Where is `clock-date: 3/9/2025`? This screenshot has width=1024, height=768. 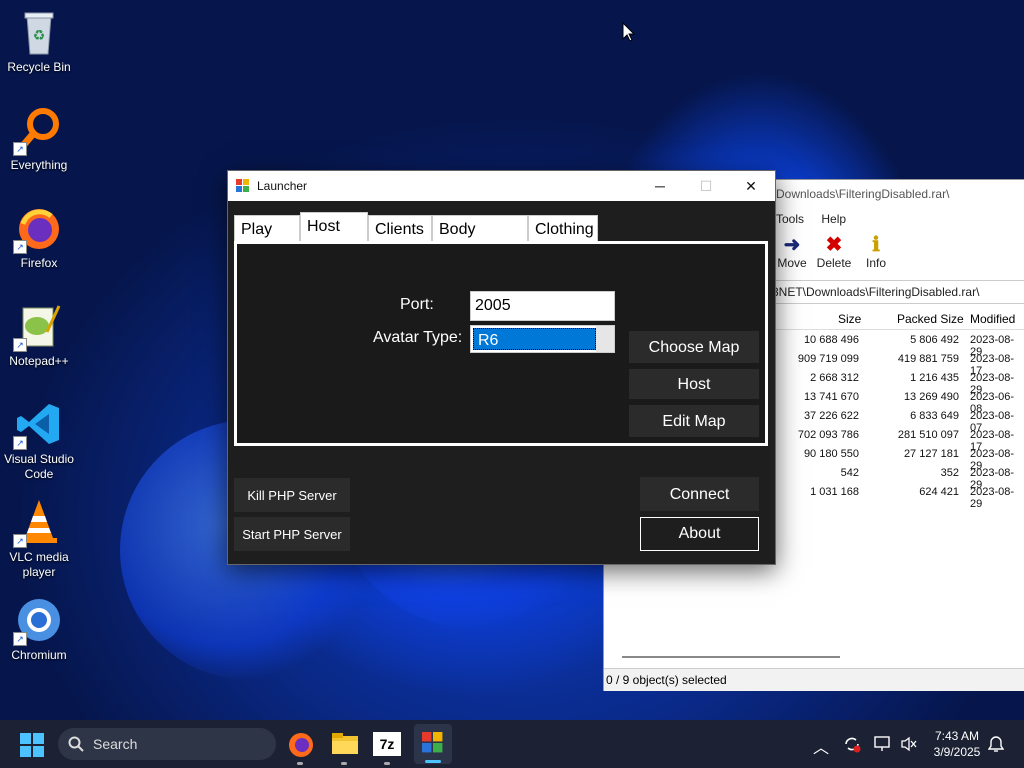
clock-date: 3/9/2025 is located at coordinates (957, 752).